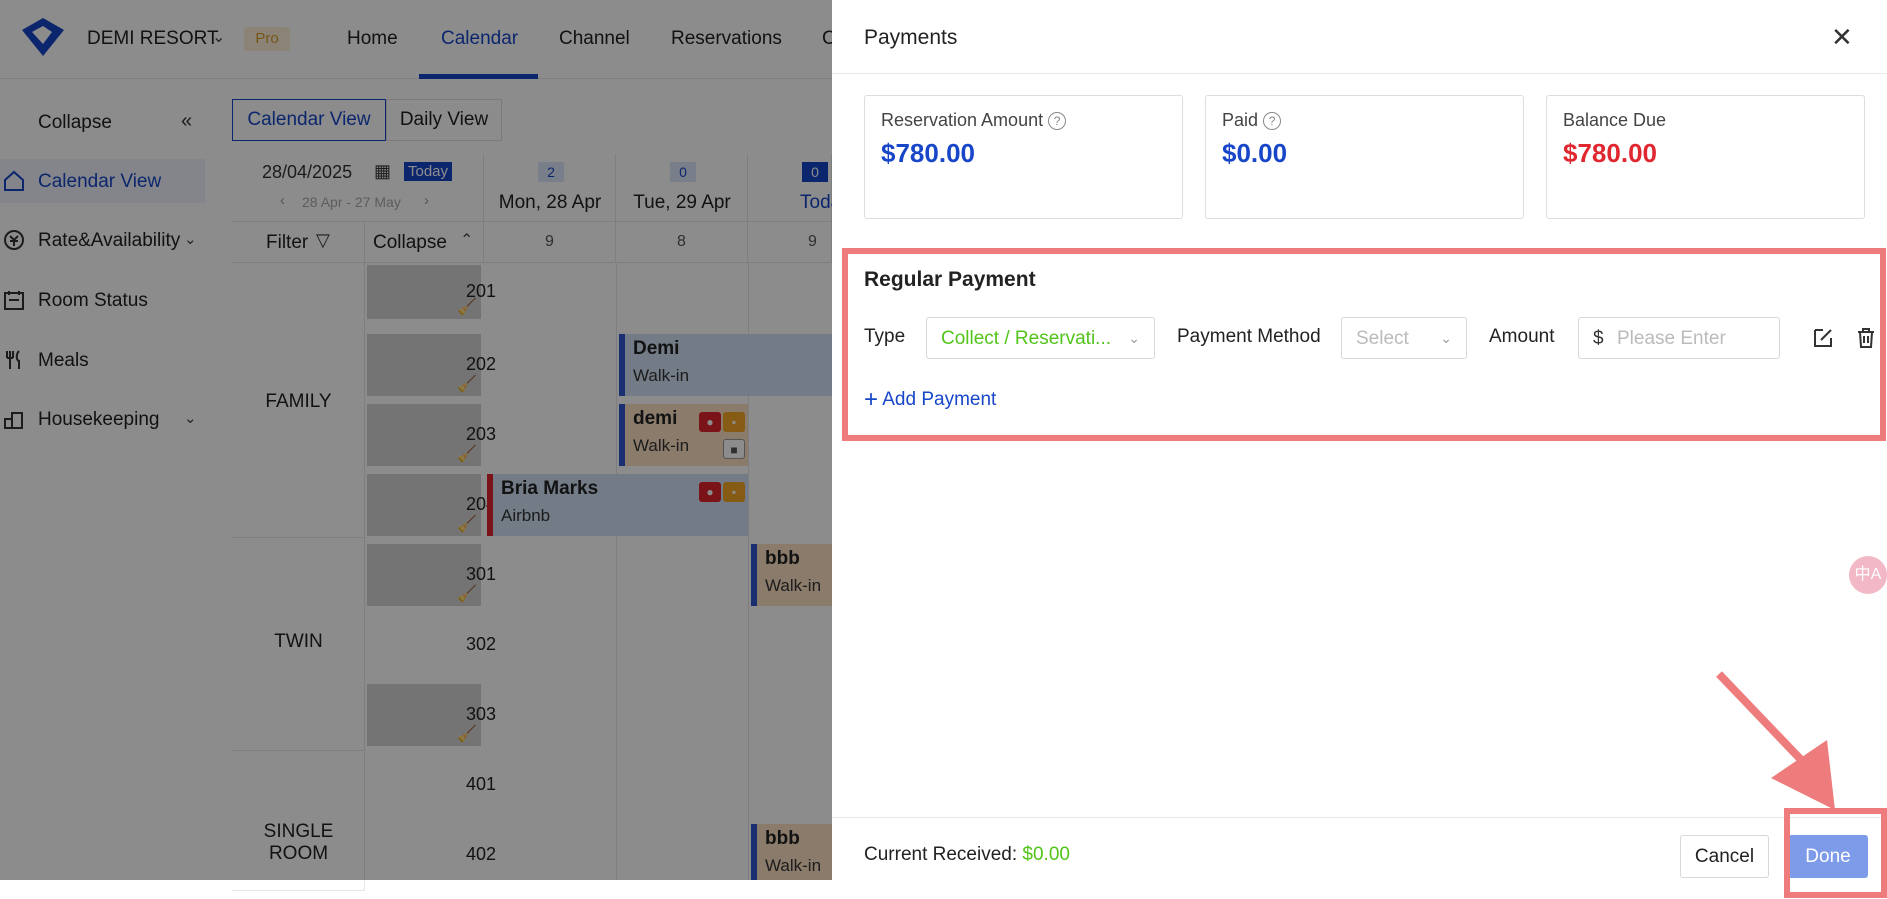 Image resolution: width=1887 pixels, height=899 pixels. I want to click on cancel-button: Cancel, so click(1724, 856).